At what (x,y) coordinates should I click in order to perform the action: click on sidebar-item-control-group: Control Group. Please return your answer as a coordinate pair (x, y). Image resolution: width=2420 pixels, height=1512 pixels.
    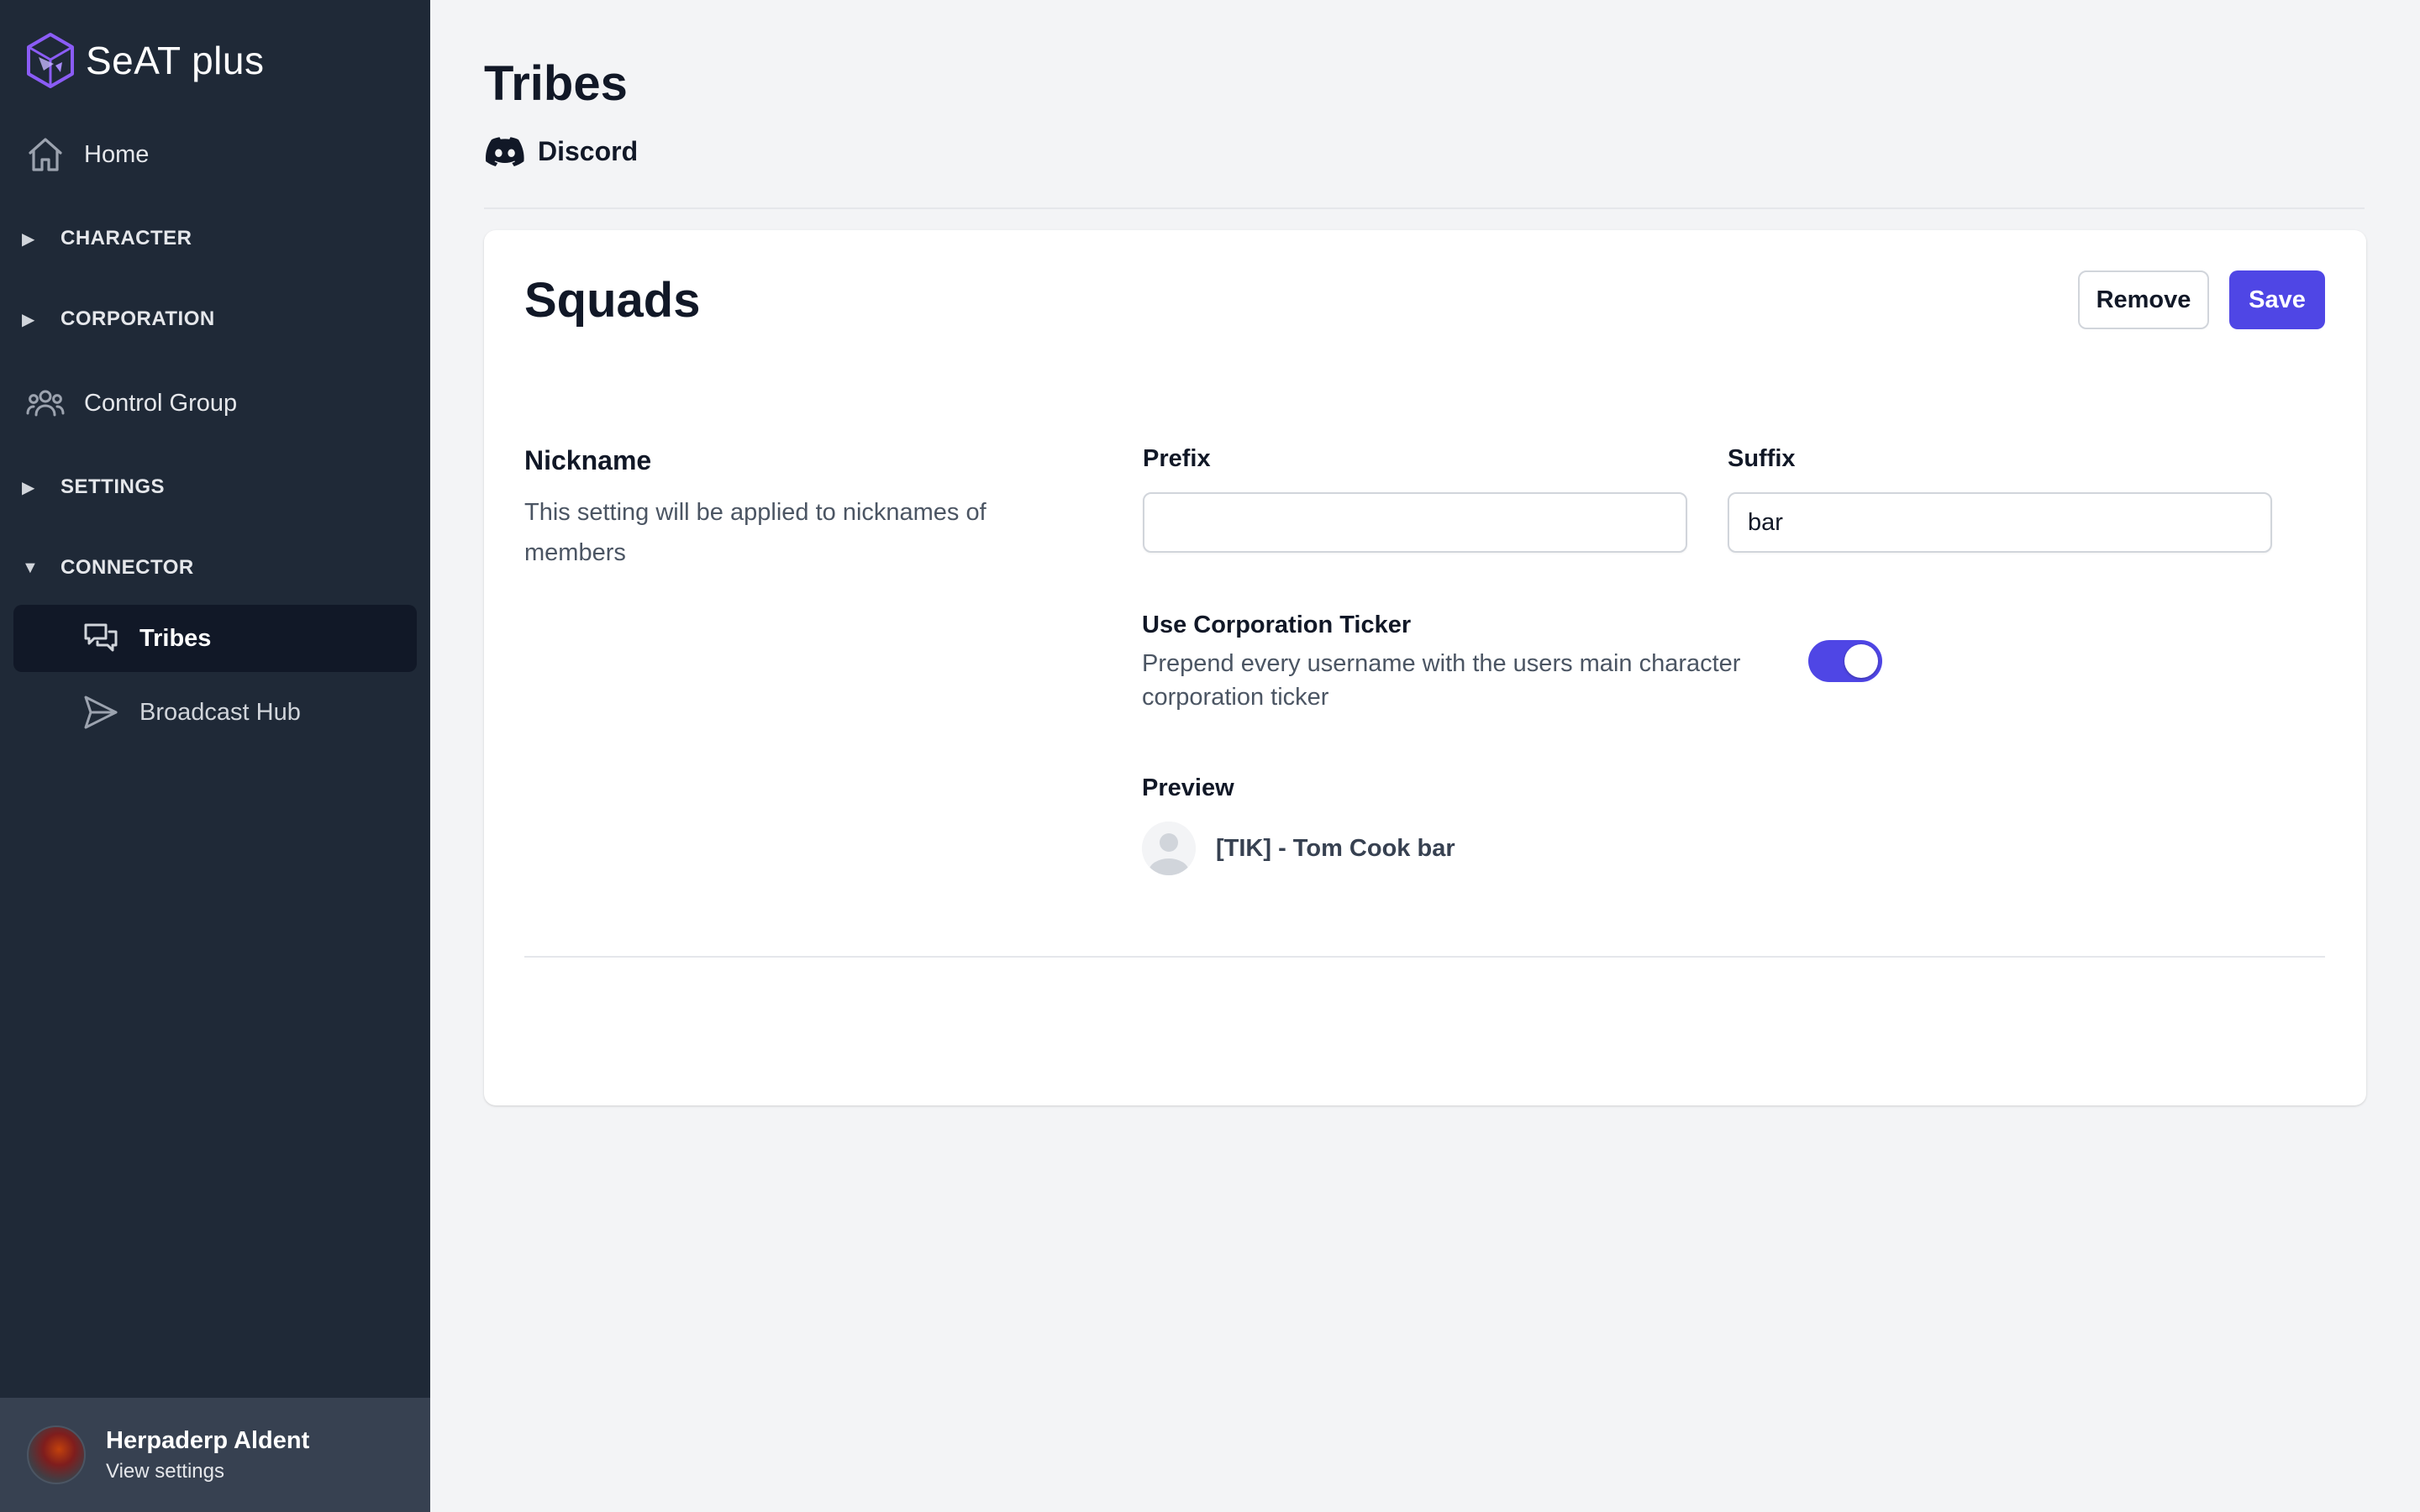
    Looking at the image, I should click on (215, 403).